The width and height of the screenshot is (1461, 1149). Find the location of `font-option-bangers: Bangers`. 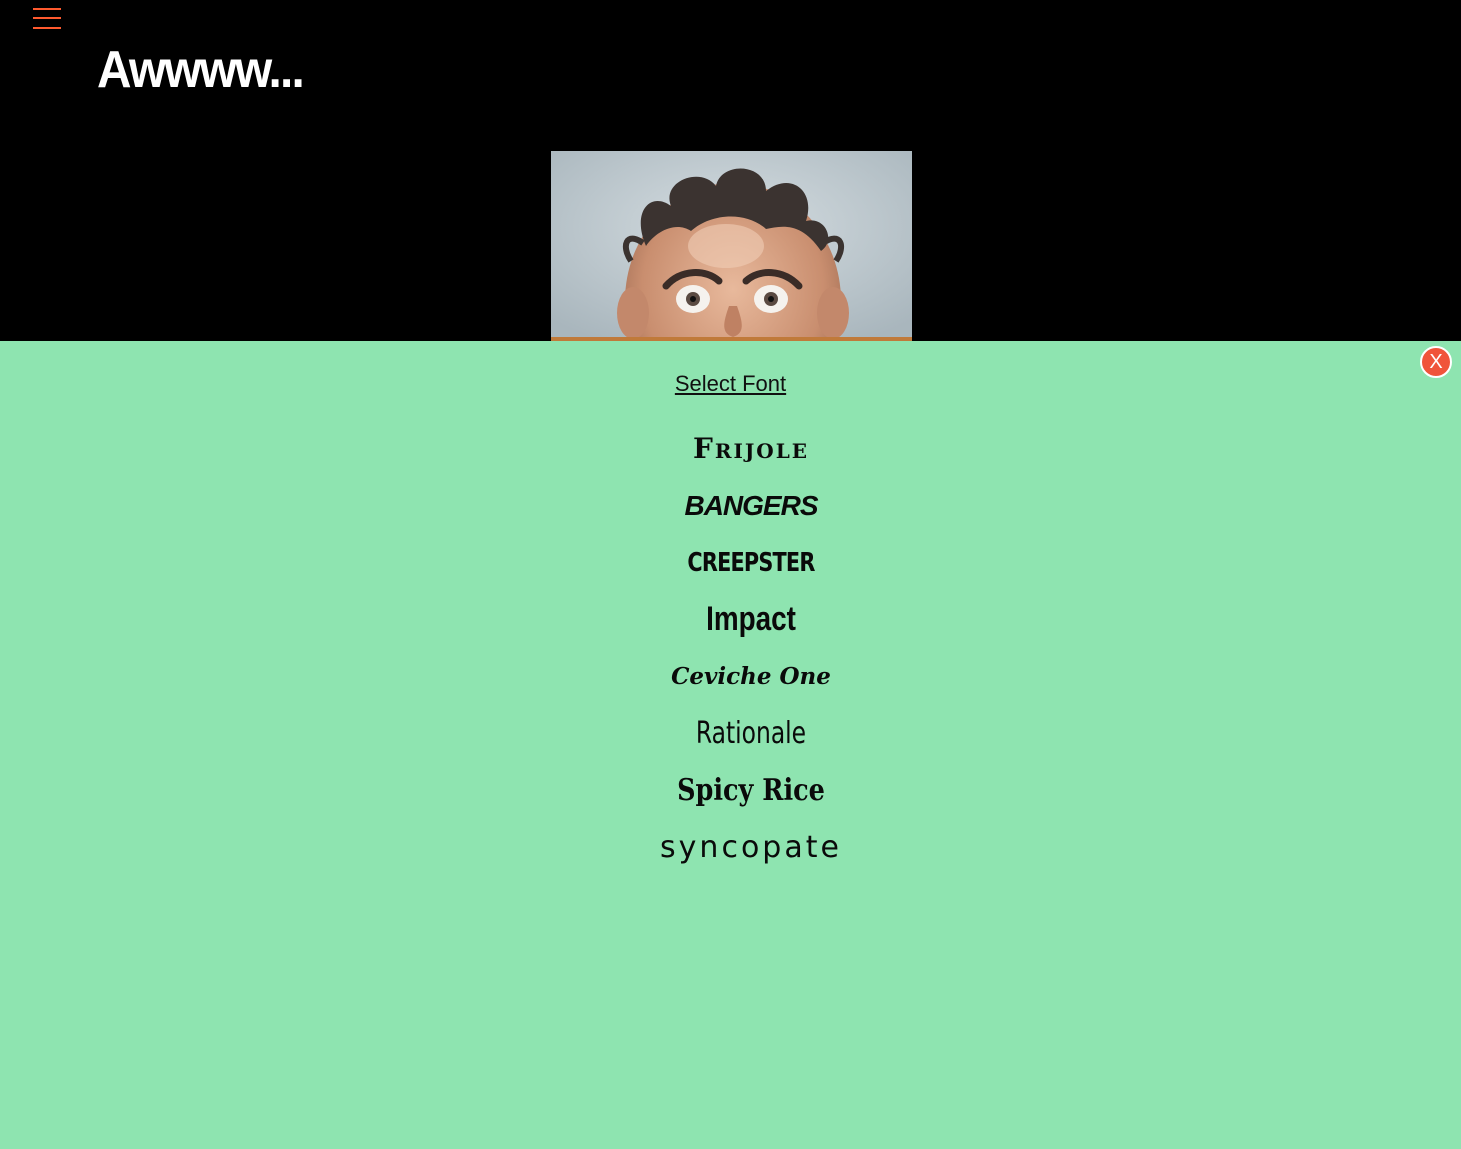

font-option-bangers: Bangers is located at coordinates (751, 505).